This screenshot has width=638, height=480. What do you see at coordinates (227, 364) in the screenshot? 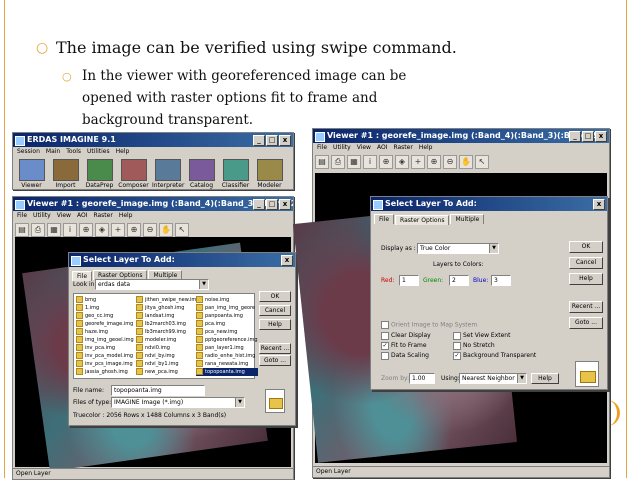
I see `file-item: rana_newata.img` at bounding box center [227, 364].